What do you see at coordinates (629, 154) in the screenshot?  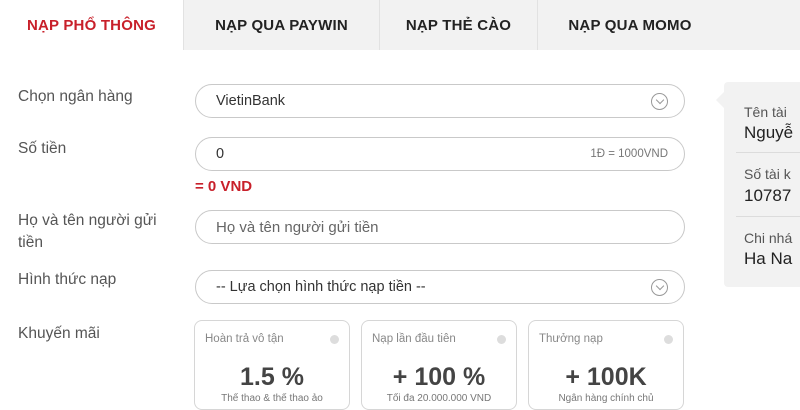 I see `amount-rate-hint: 1Đ = 1000VND` at bounding box center [629, 154].